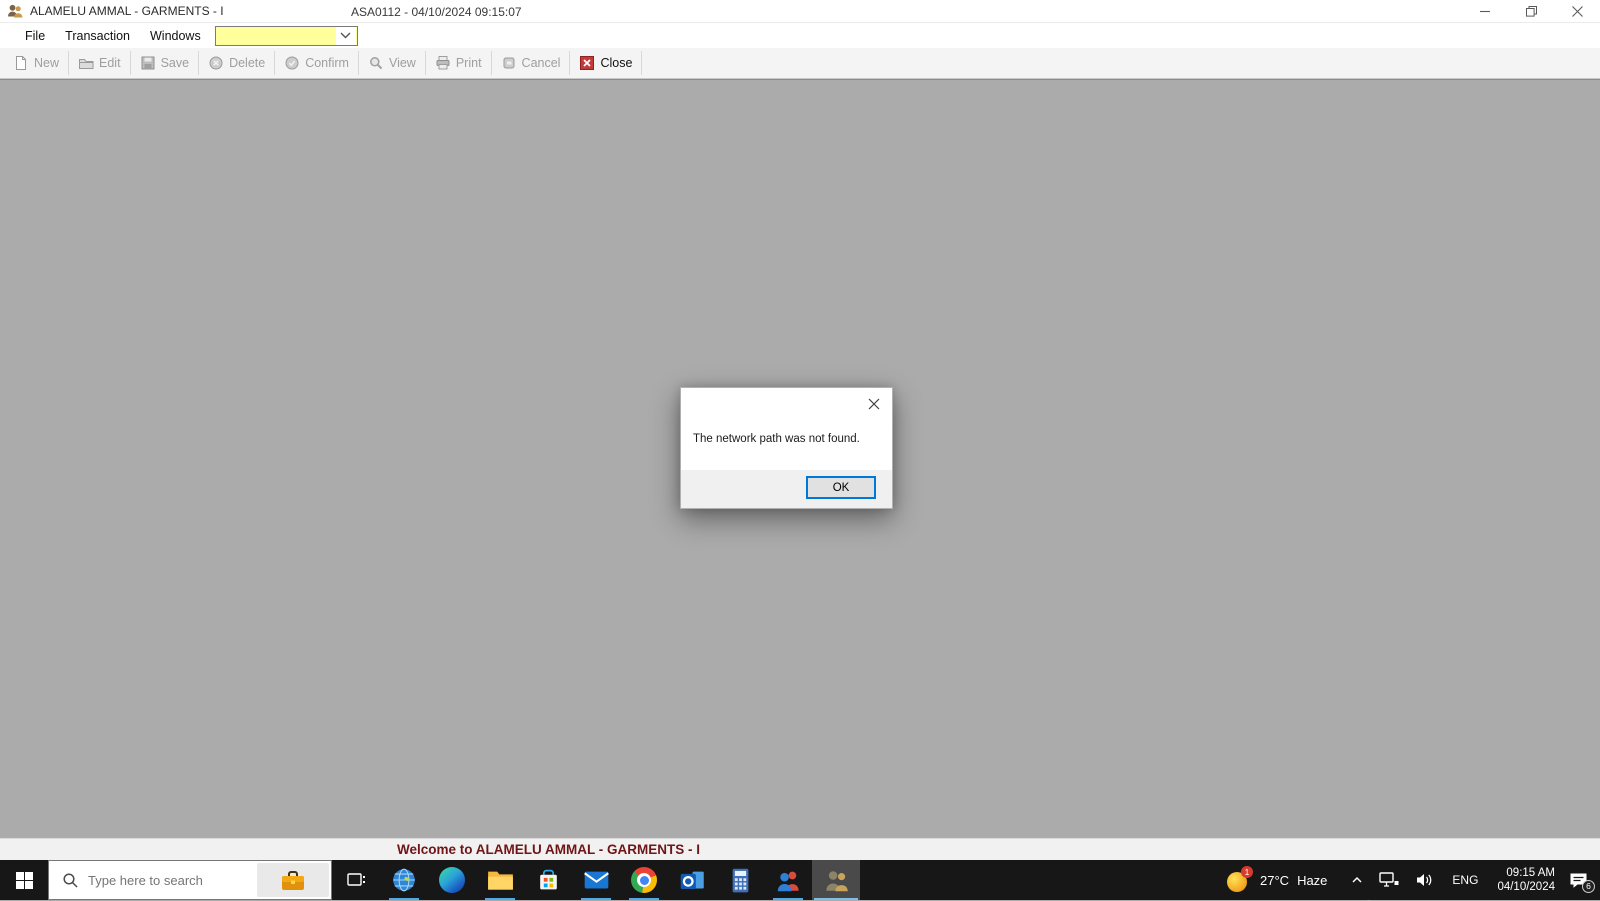 This screenshot has width=1600, height=901. What do you see at coordinates (247, 63) in the screenshot?
I see `delete-button-label: Delete` at bounding box center [247, 63].